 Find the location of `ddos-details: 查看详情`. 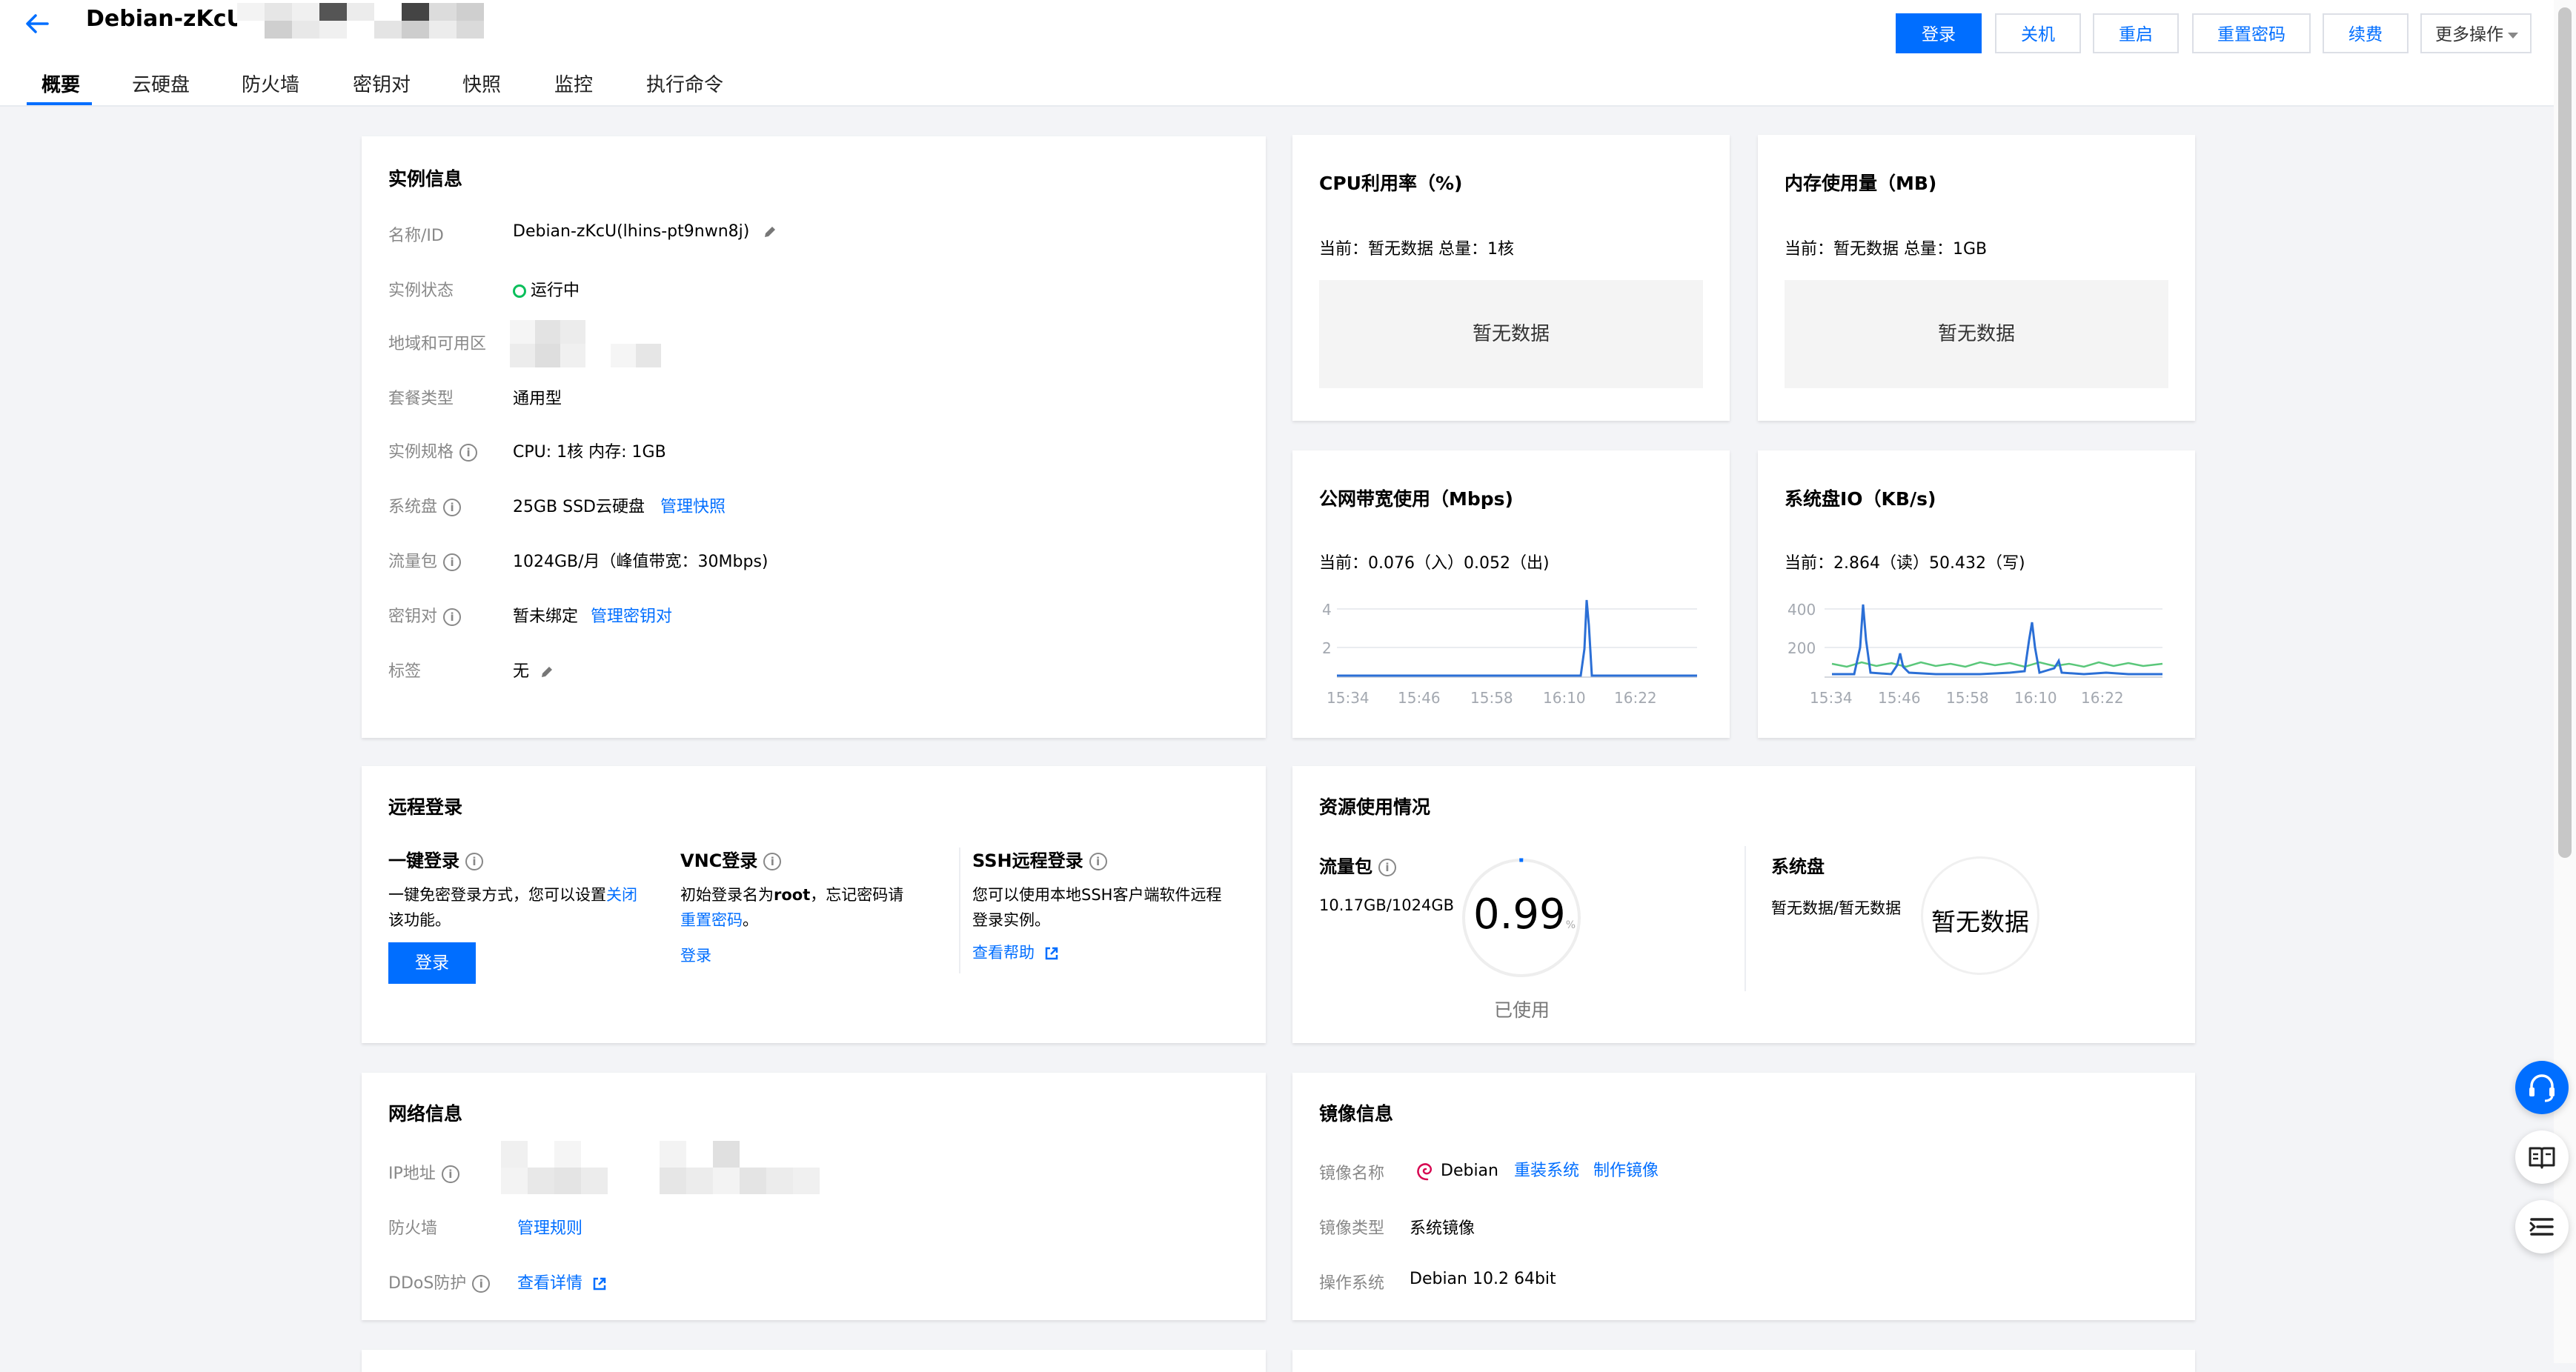

ddos-details: 查看详情 is located at coordinates (562, 1282).